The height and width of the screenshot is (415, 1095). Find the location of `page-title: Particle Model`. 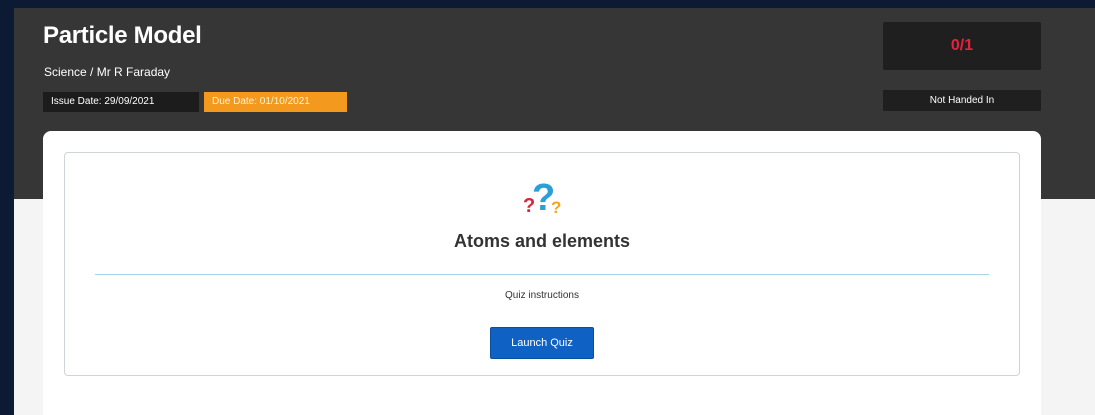

page-title: Particle Model is located at coordinates (122, 35).